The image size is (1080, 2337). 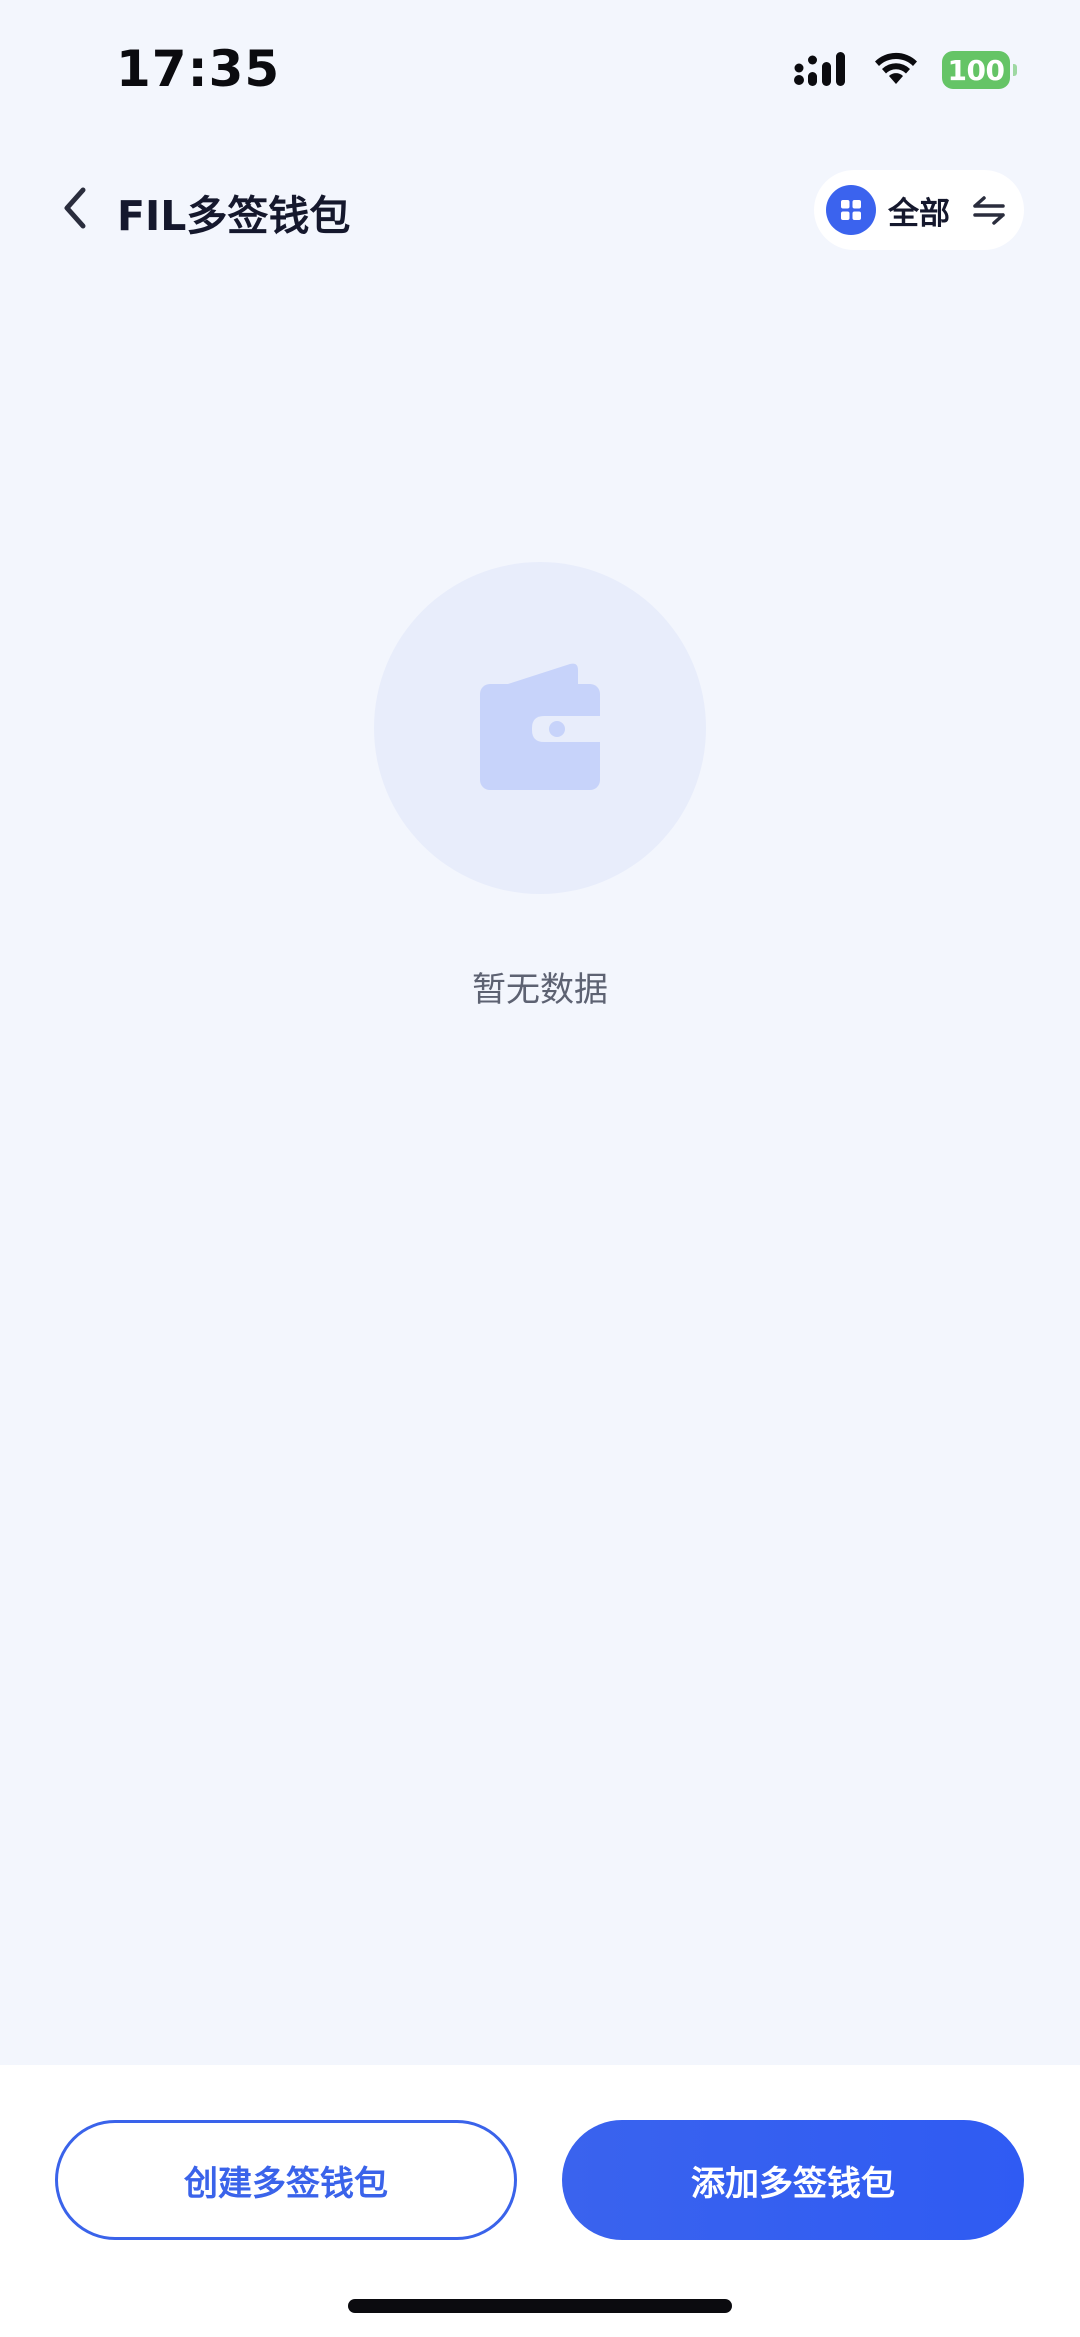 What do you see at coordinates (896, 70) in the screenshot?
I see `wifi-icon` at bounding box center [896, 70].